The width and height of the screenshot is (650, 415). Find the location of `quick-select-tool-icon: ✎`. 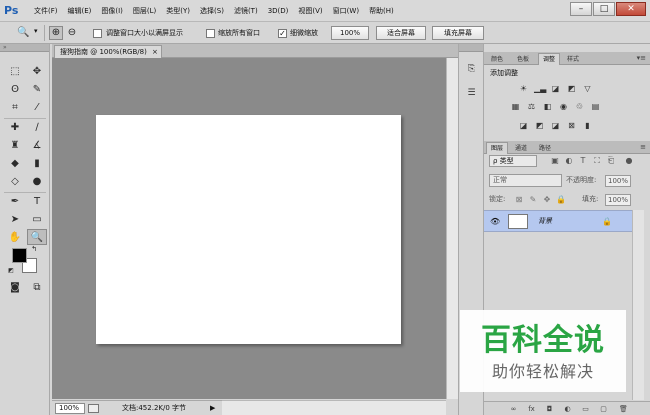

quick-select-tool-icon: ✎ is located at coordinates (37, 90).